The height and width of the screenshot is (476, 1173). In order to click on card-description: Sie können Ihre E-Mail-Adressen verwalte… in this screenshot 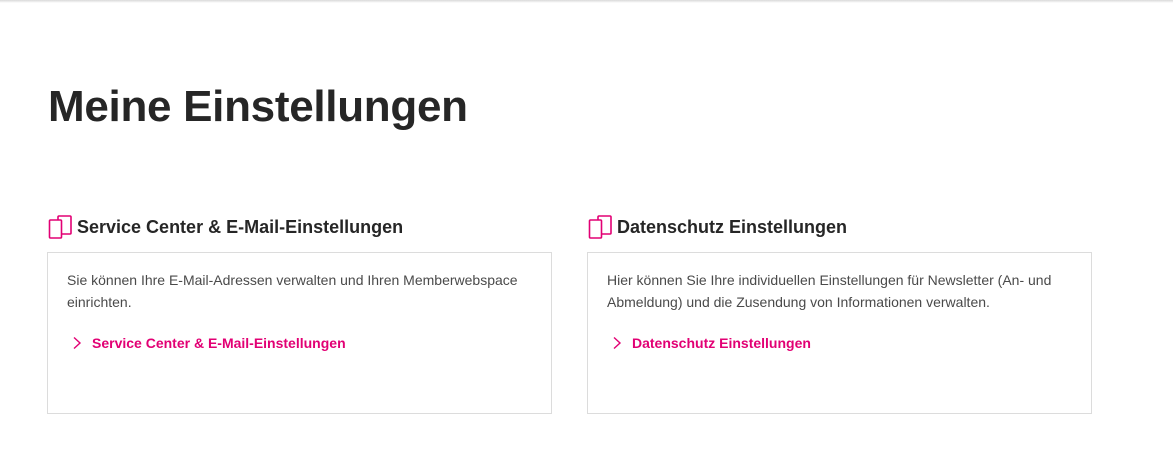, I will do `click(292, 291)`.